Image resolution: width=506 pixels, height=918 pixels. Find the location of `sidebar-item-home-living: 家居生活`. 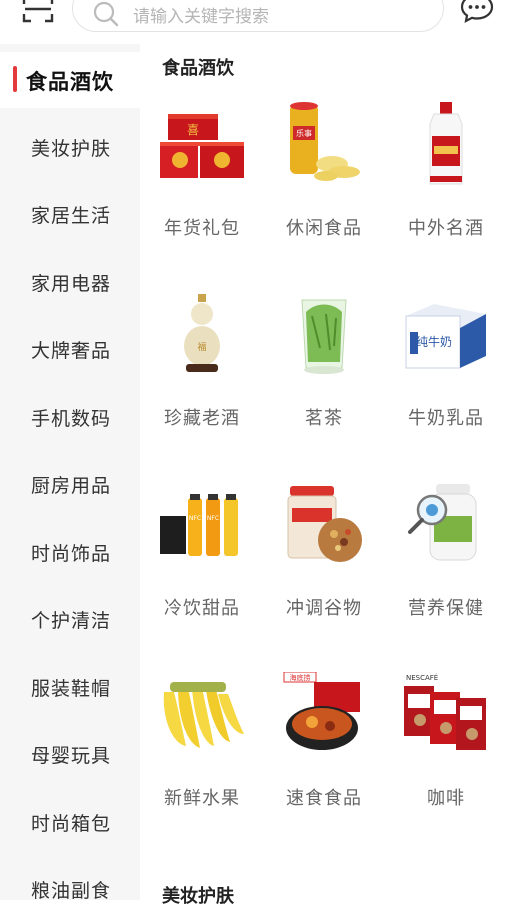

sidebar-item-home-living: 家居生活 is located at coordinates (70, 215).